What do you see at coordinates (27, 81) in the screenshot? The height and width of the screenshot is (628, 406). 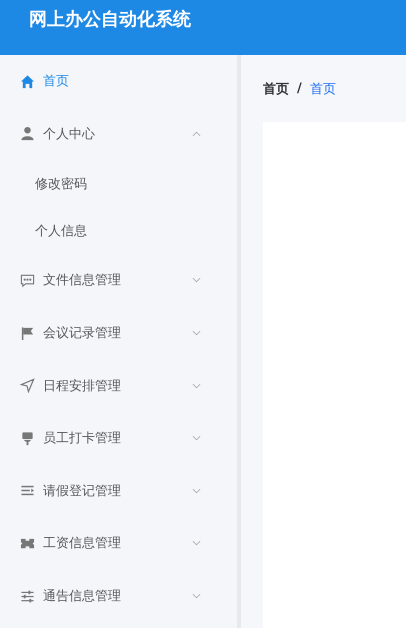 I see `home-icon` at bounding box center [27, 81].